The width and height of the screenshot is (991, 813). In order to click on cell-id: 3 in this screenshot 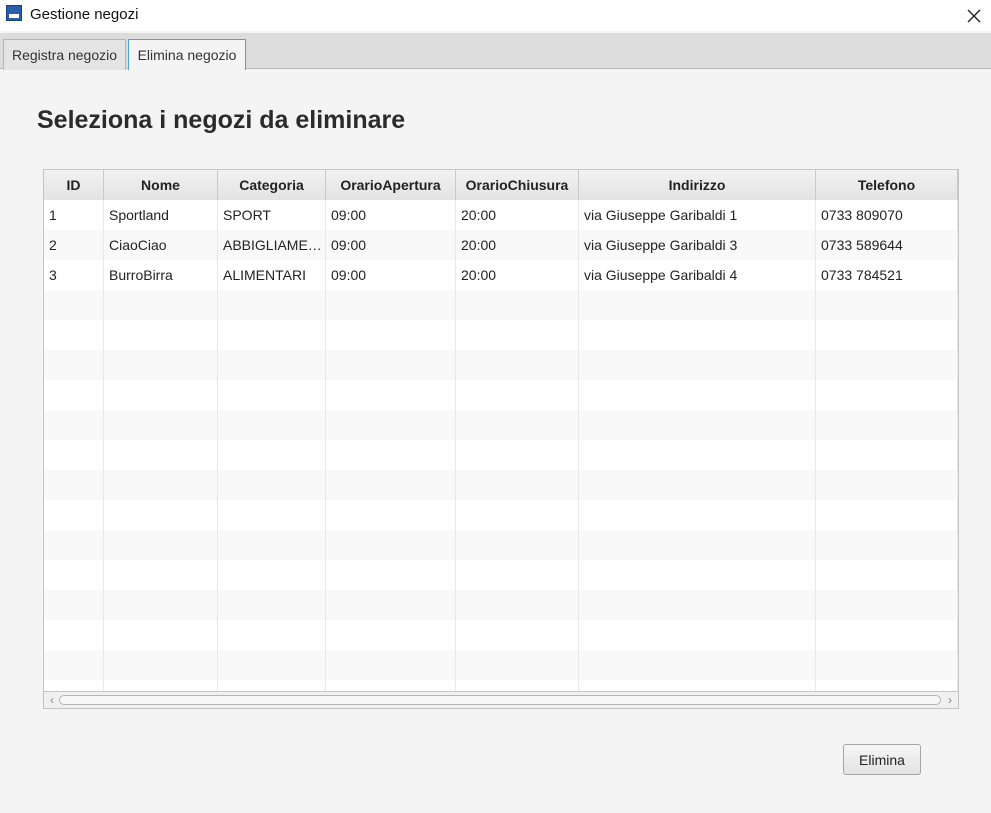, I will do `click(74, 275)`.